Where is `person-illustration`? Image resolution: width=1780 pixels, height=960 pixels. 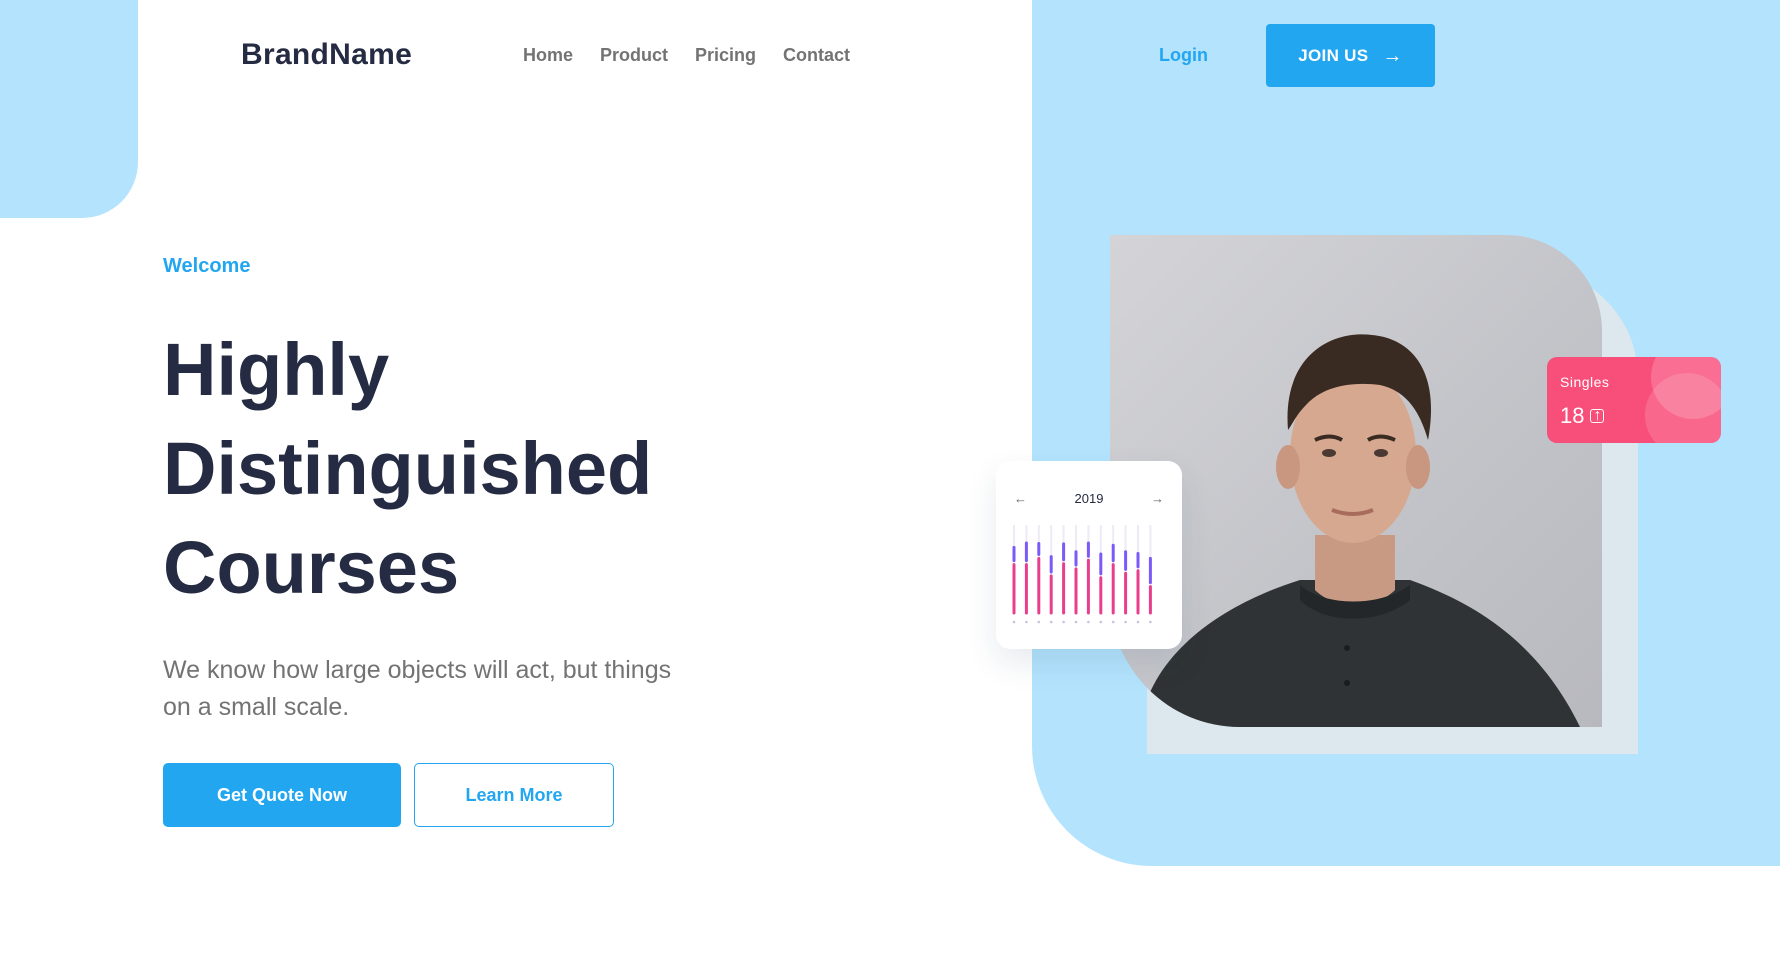
person-illustration is located at coordinates (1360, 530).